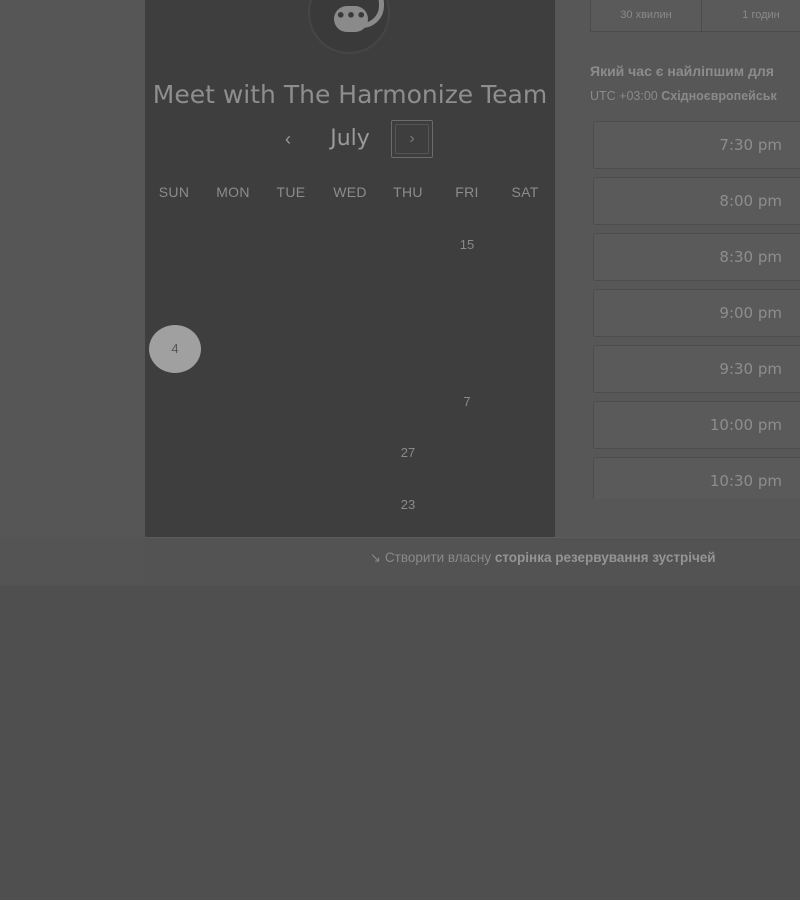 This screenshot has width=800, height=900. What do you see at coordinates (412, 139) in the screenshot?
I see `next-month-button: ›` at bounding box center [412, 139].